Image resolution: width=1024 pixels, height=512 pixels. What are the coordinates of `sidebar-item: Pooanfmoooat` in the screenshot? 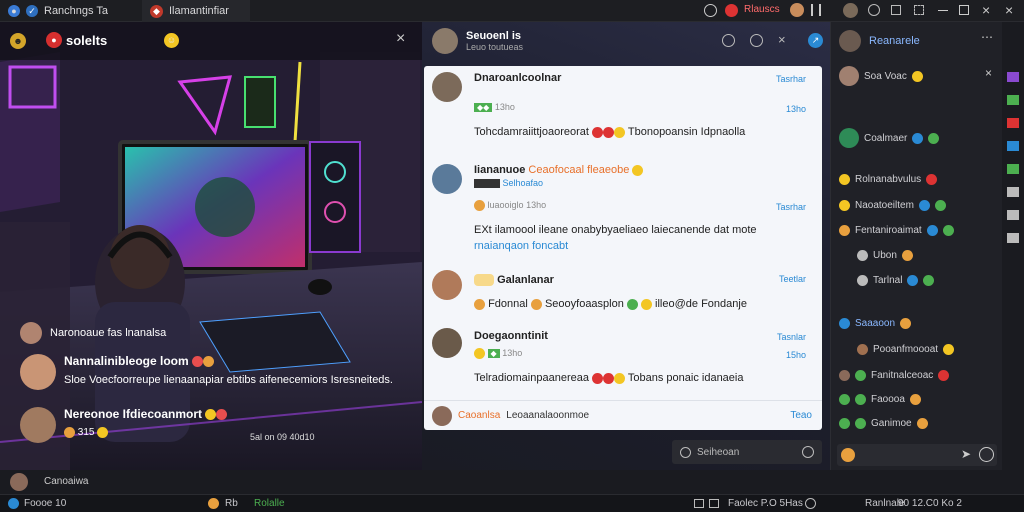 It's located at (906, 349).